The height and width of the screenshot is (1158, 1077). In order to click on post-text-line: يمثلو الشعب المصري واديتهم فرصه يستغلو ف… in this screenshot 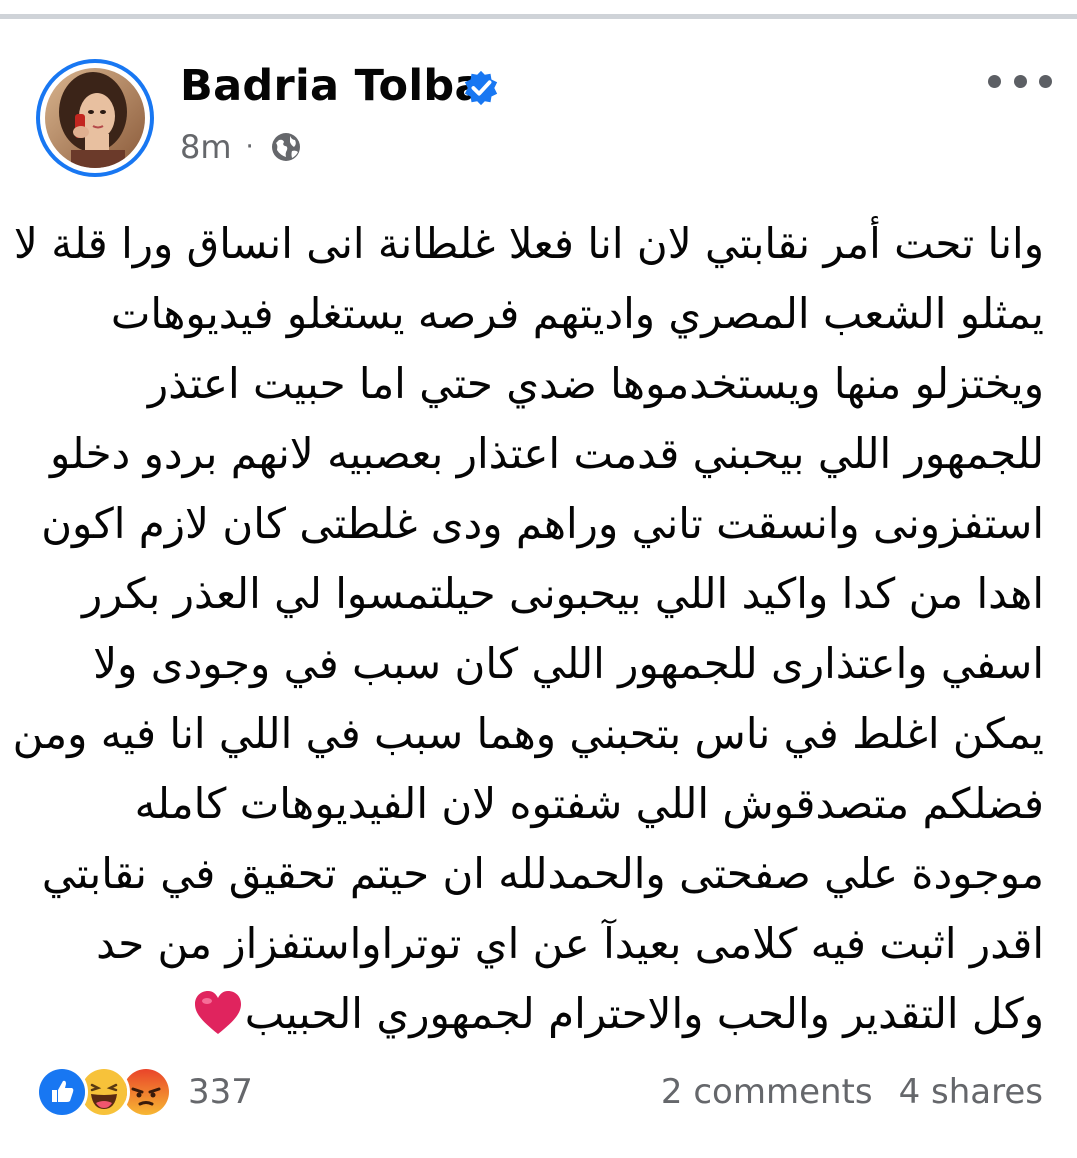, I will do `click(577, 313)`.